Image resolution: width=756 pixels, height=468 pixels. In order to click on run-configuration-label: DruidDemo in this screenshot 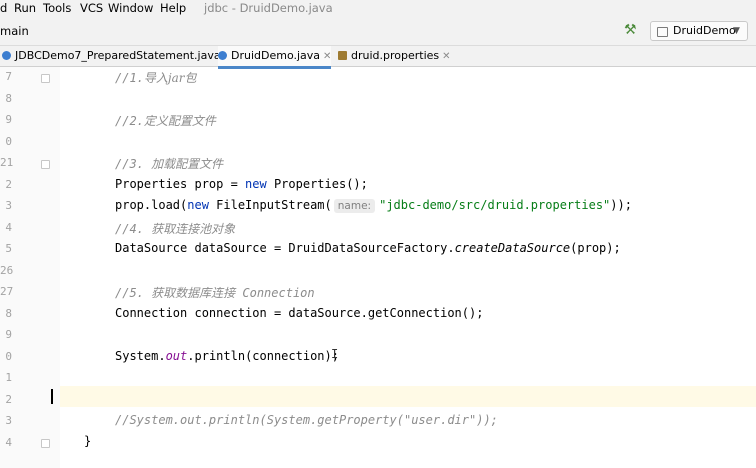, I will do `click(704, 30)`.